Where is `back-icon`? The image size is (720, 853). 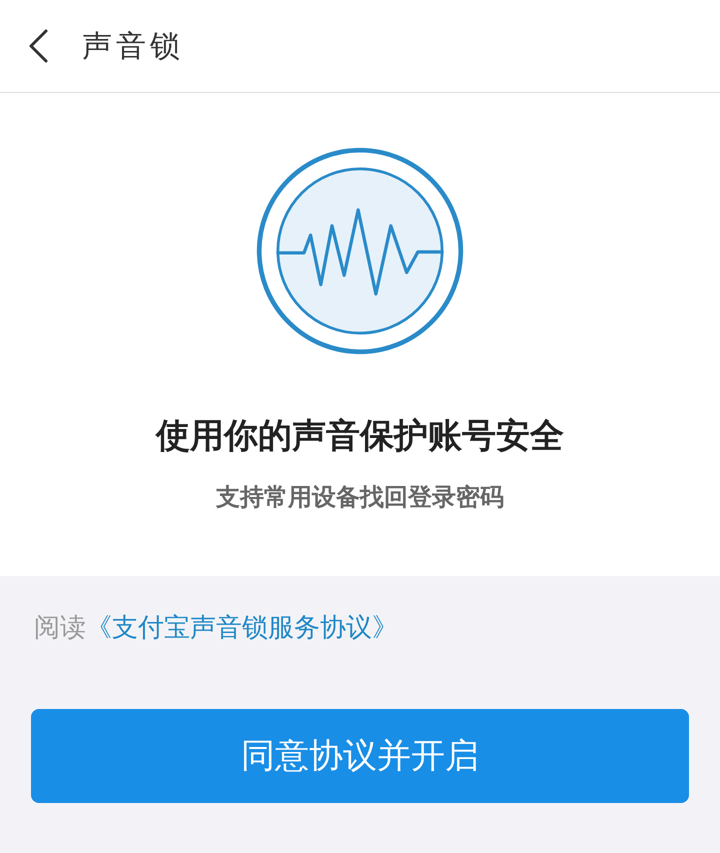
back-icon is located at coordinates (38, 46).